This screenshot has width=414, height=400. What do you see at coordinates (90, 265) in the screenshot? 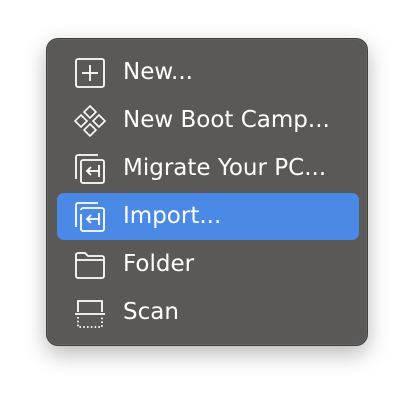
I see `folder-icon` at bounding box center [90, 265].